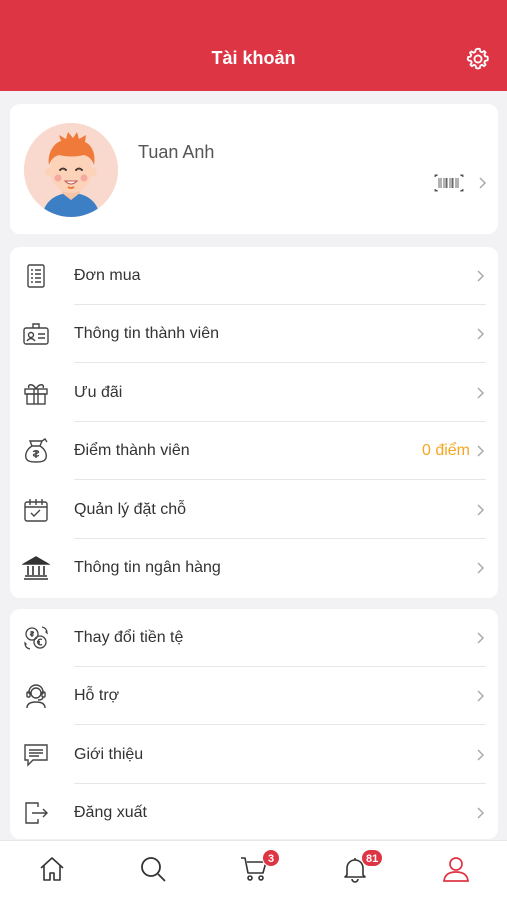 The height and width of the screenshot is (900, 507). I want to click on profile-name: Tuan Anh, so click(176, 152).